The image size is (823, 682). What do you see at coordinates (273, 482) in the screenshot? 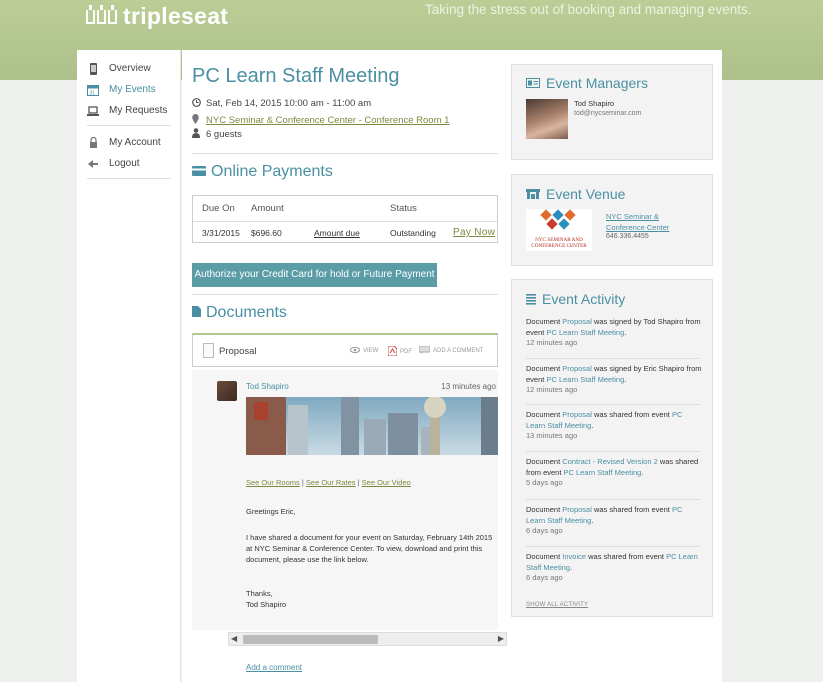
I see `see-our-rooms-link: See Our Rooms` at bounding box center [273, 482].